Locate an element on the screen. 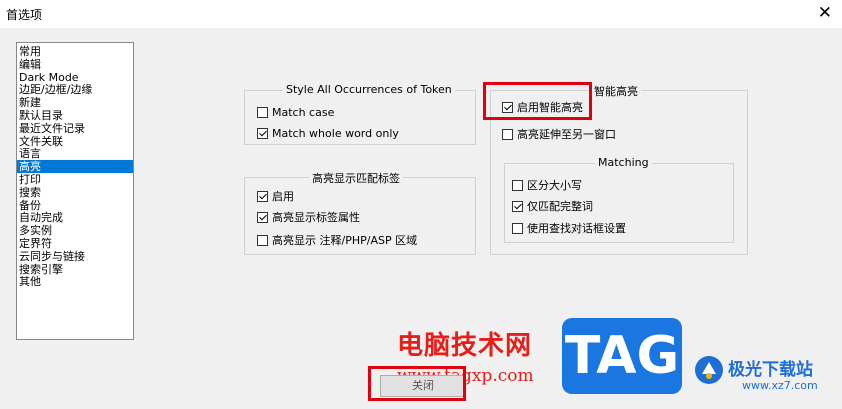 This screenshot has width=842, height=409. category-item: 定界符 is located at coordinates (75, 243).